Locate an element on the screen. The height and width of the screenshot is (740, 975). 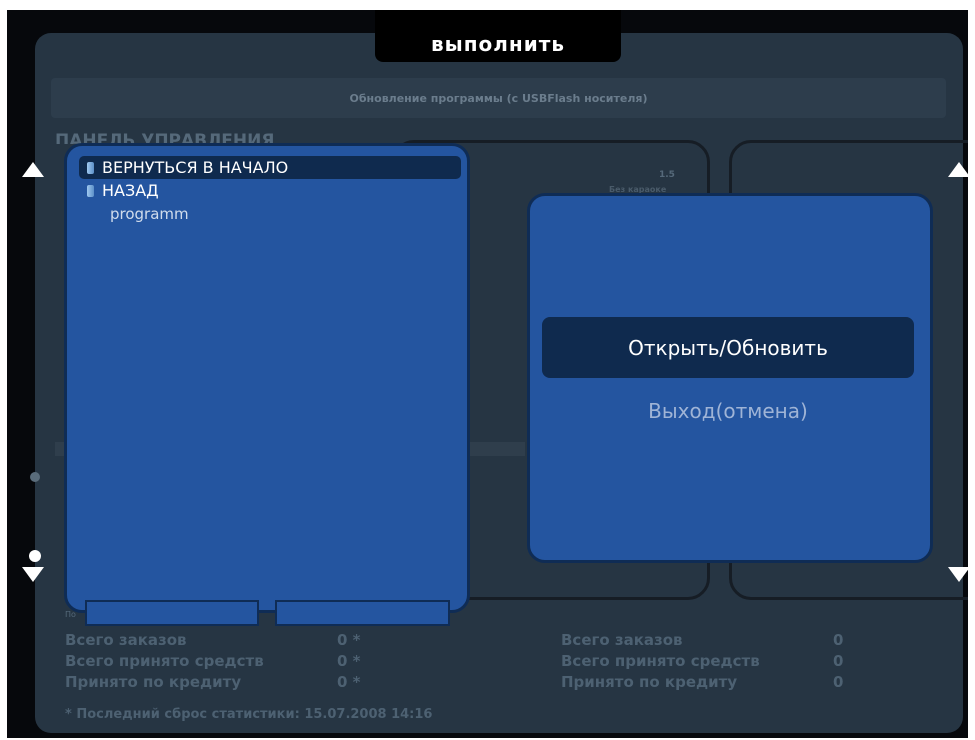
background-dot is located at coordinates (35, 477).